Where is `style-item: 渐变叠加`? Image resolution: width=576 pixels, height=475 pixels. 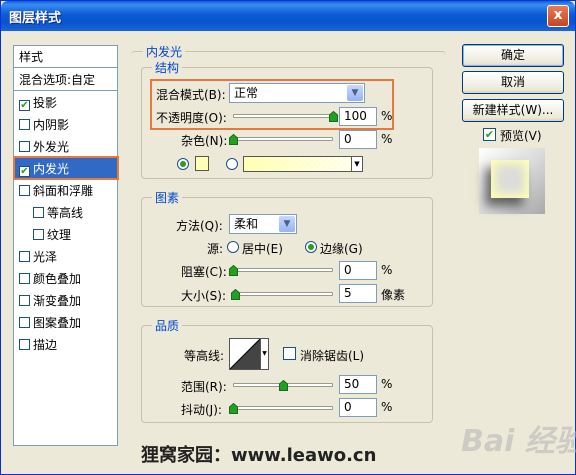 style-item: 渐变叠加 is located at coordinates (65, 301).